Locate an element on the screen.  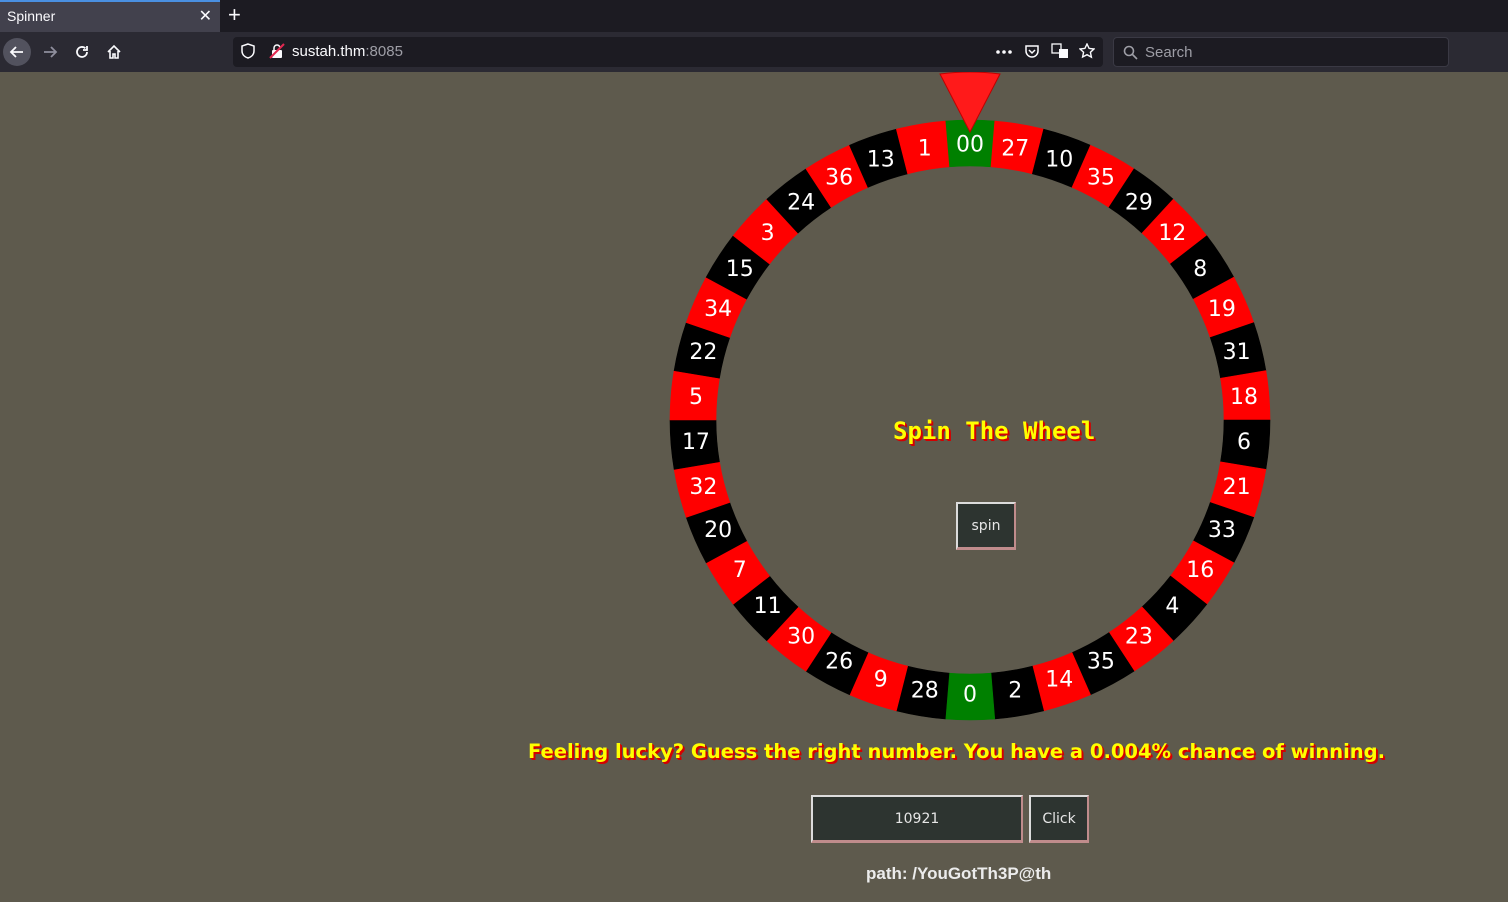
wheel-number: 27 is located at coordinates (1015, 148).